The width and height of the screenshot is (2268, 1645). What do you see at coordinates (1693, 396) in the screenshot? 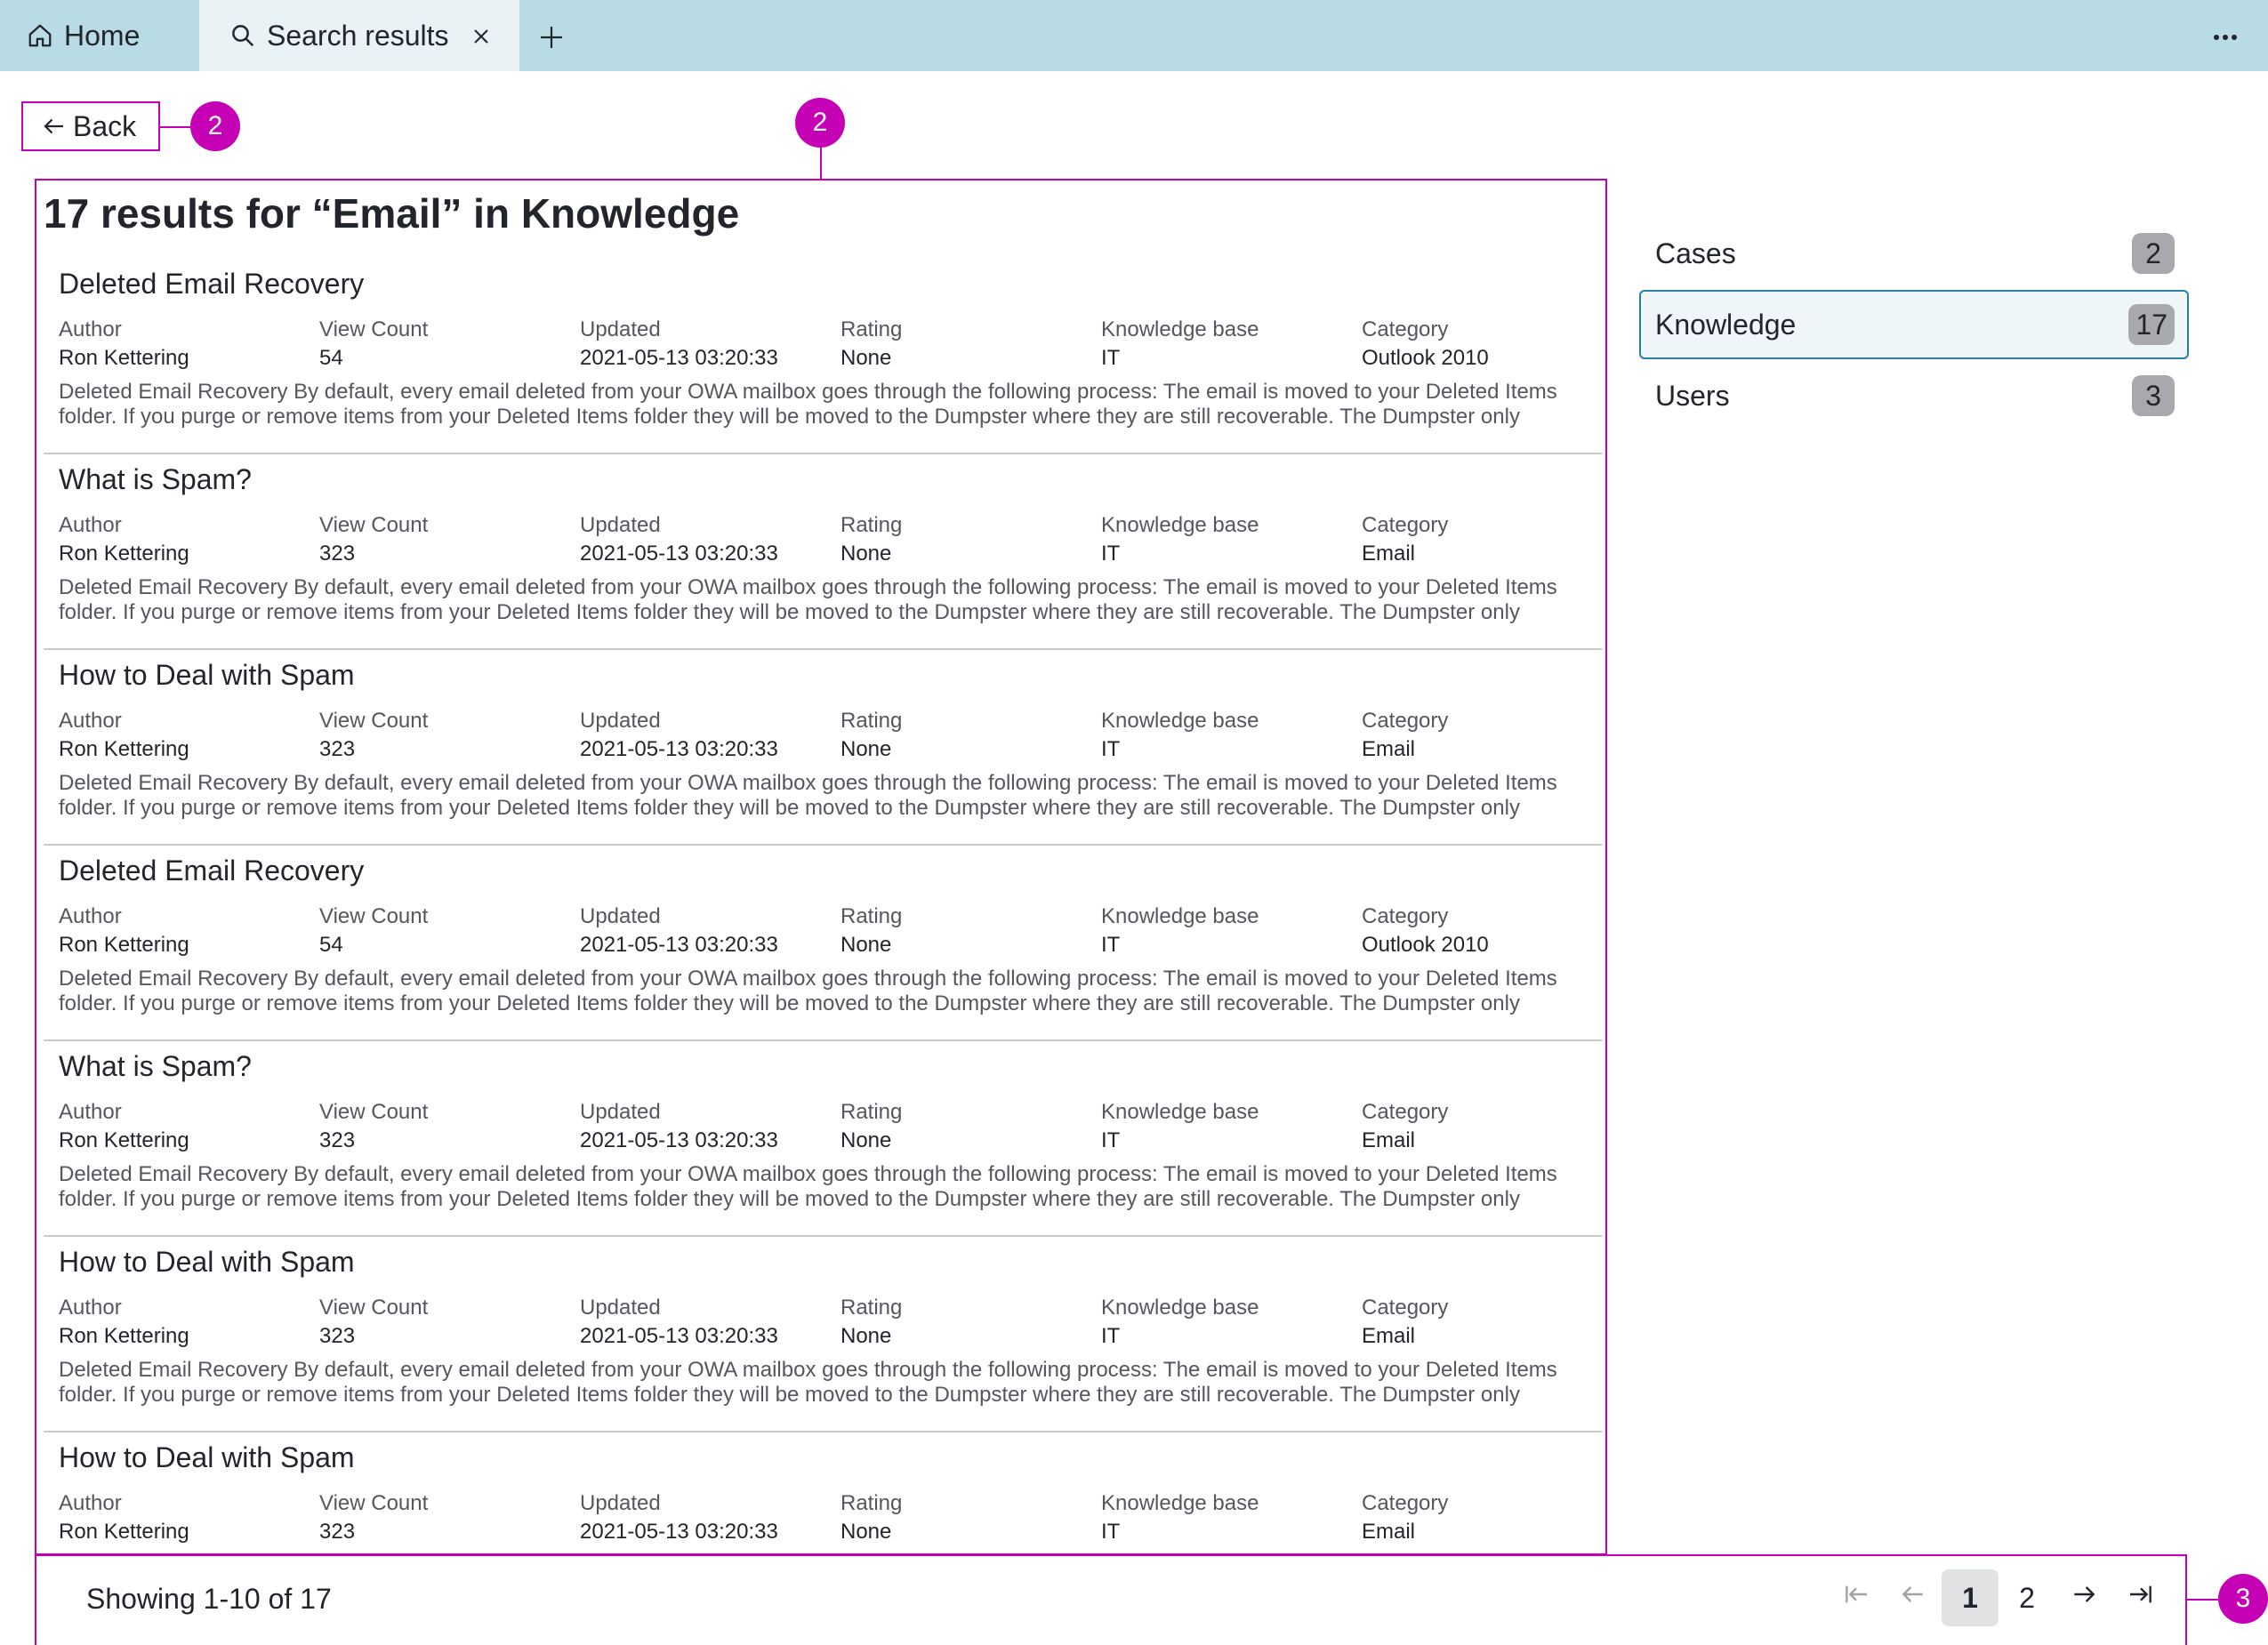
I see `facet-label: Users` at bounding box center [1693, 396].